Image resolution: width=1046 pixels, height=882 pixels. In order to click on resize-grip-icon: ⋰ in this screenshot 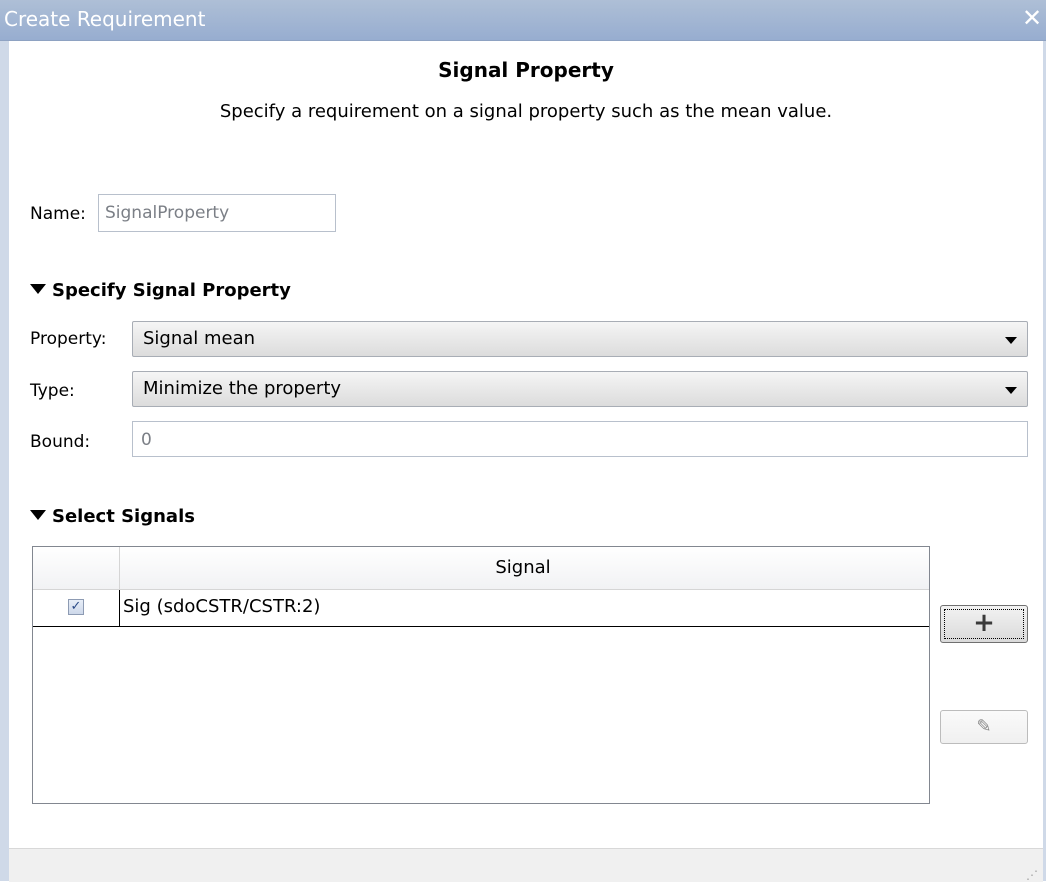, I will do `click(1032, 875)`.